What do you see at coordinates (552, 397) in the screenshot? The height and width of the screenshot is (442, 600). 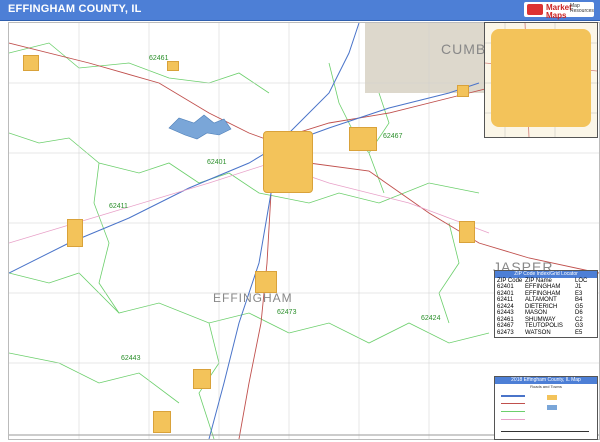 I see `key-swatch-town` at bounding box center [552, 397].